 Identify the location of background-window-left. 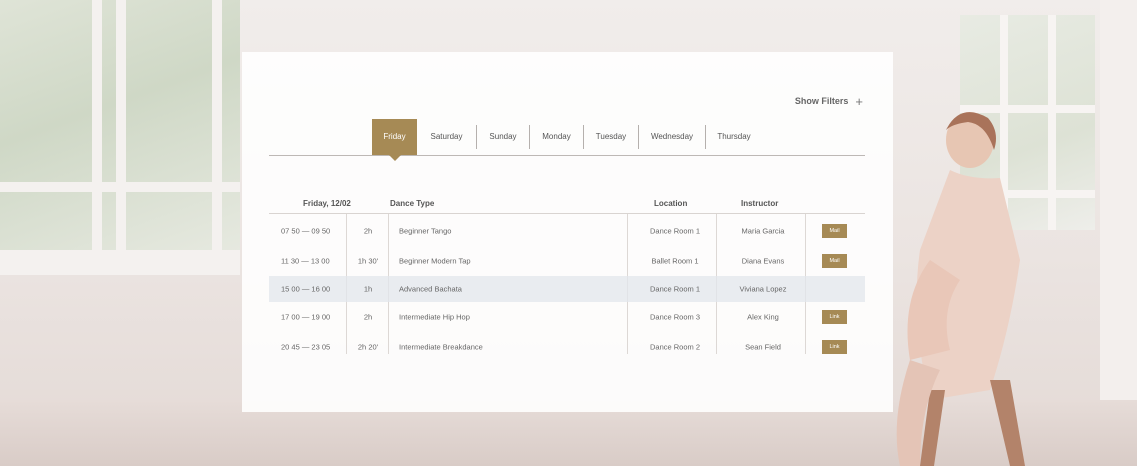
(120, 137).